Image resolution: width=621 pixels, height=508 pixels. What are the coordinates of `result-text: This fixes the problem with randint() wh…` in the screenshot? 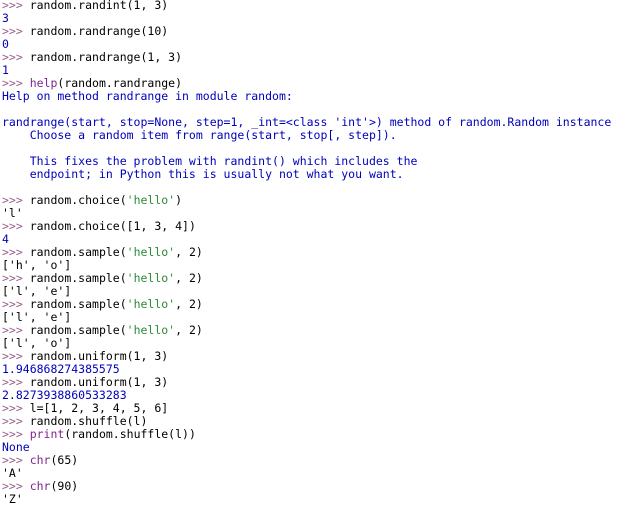 It's located at (210, 161).